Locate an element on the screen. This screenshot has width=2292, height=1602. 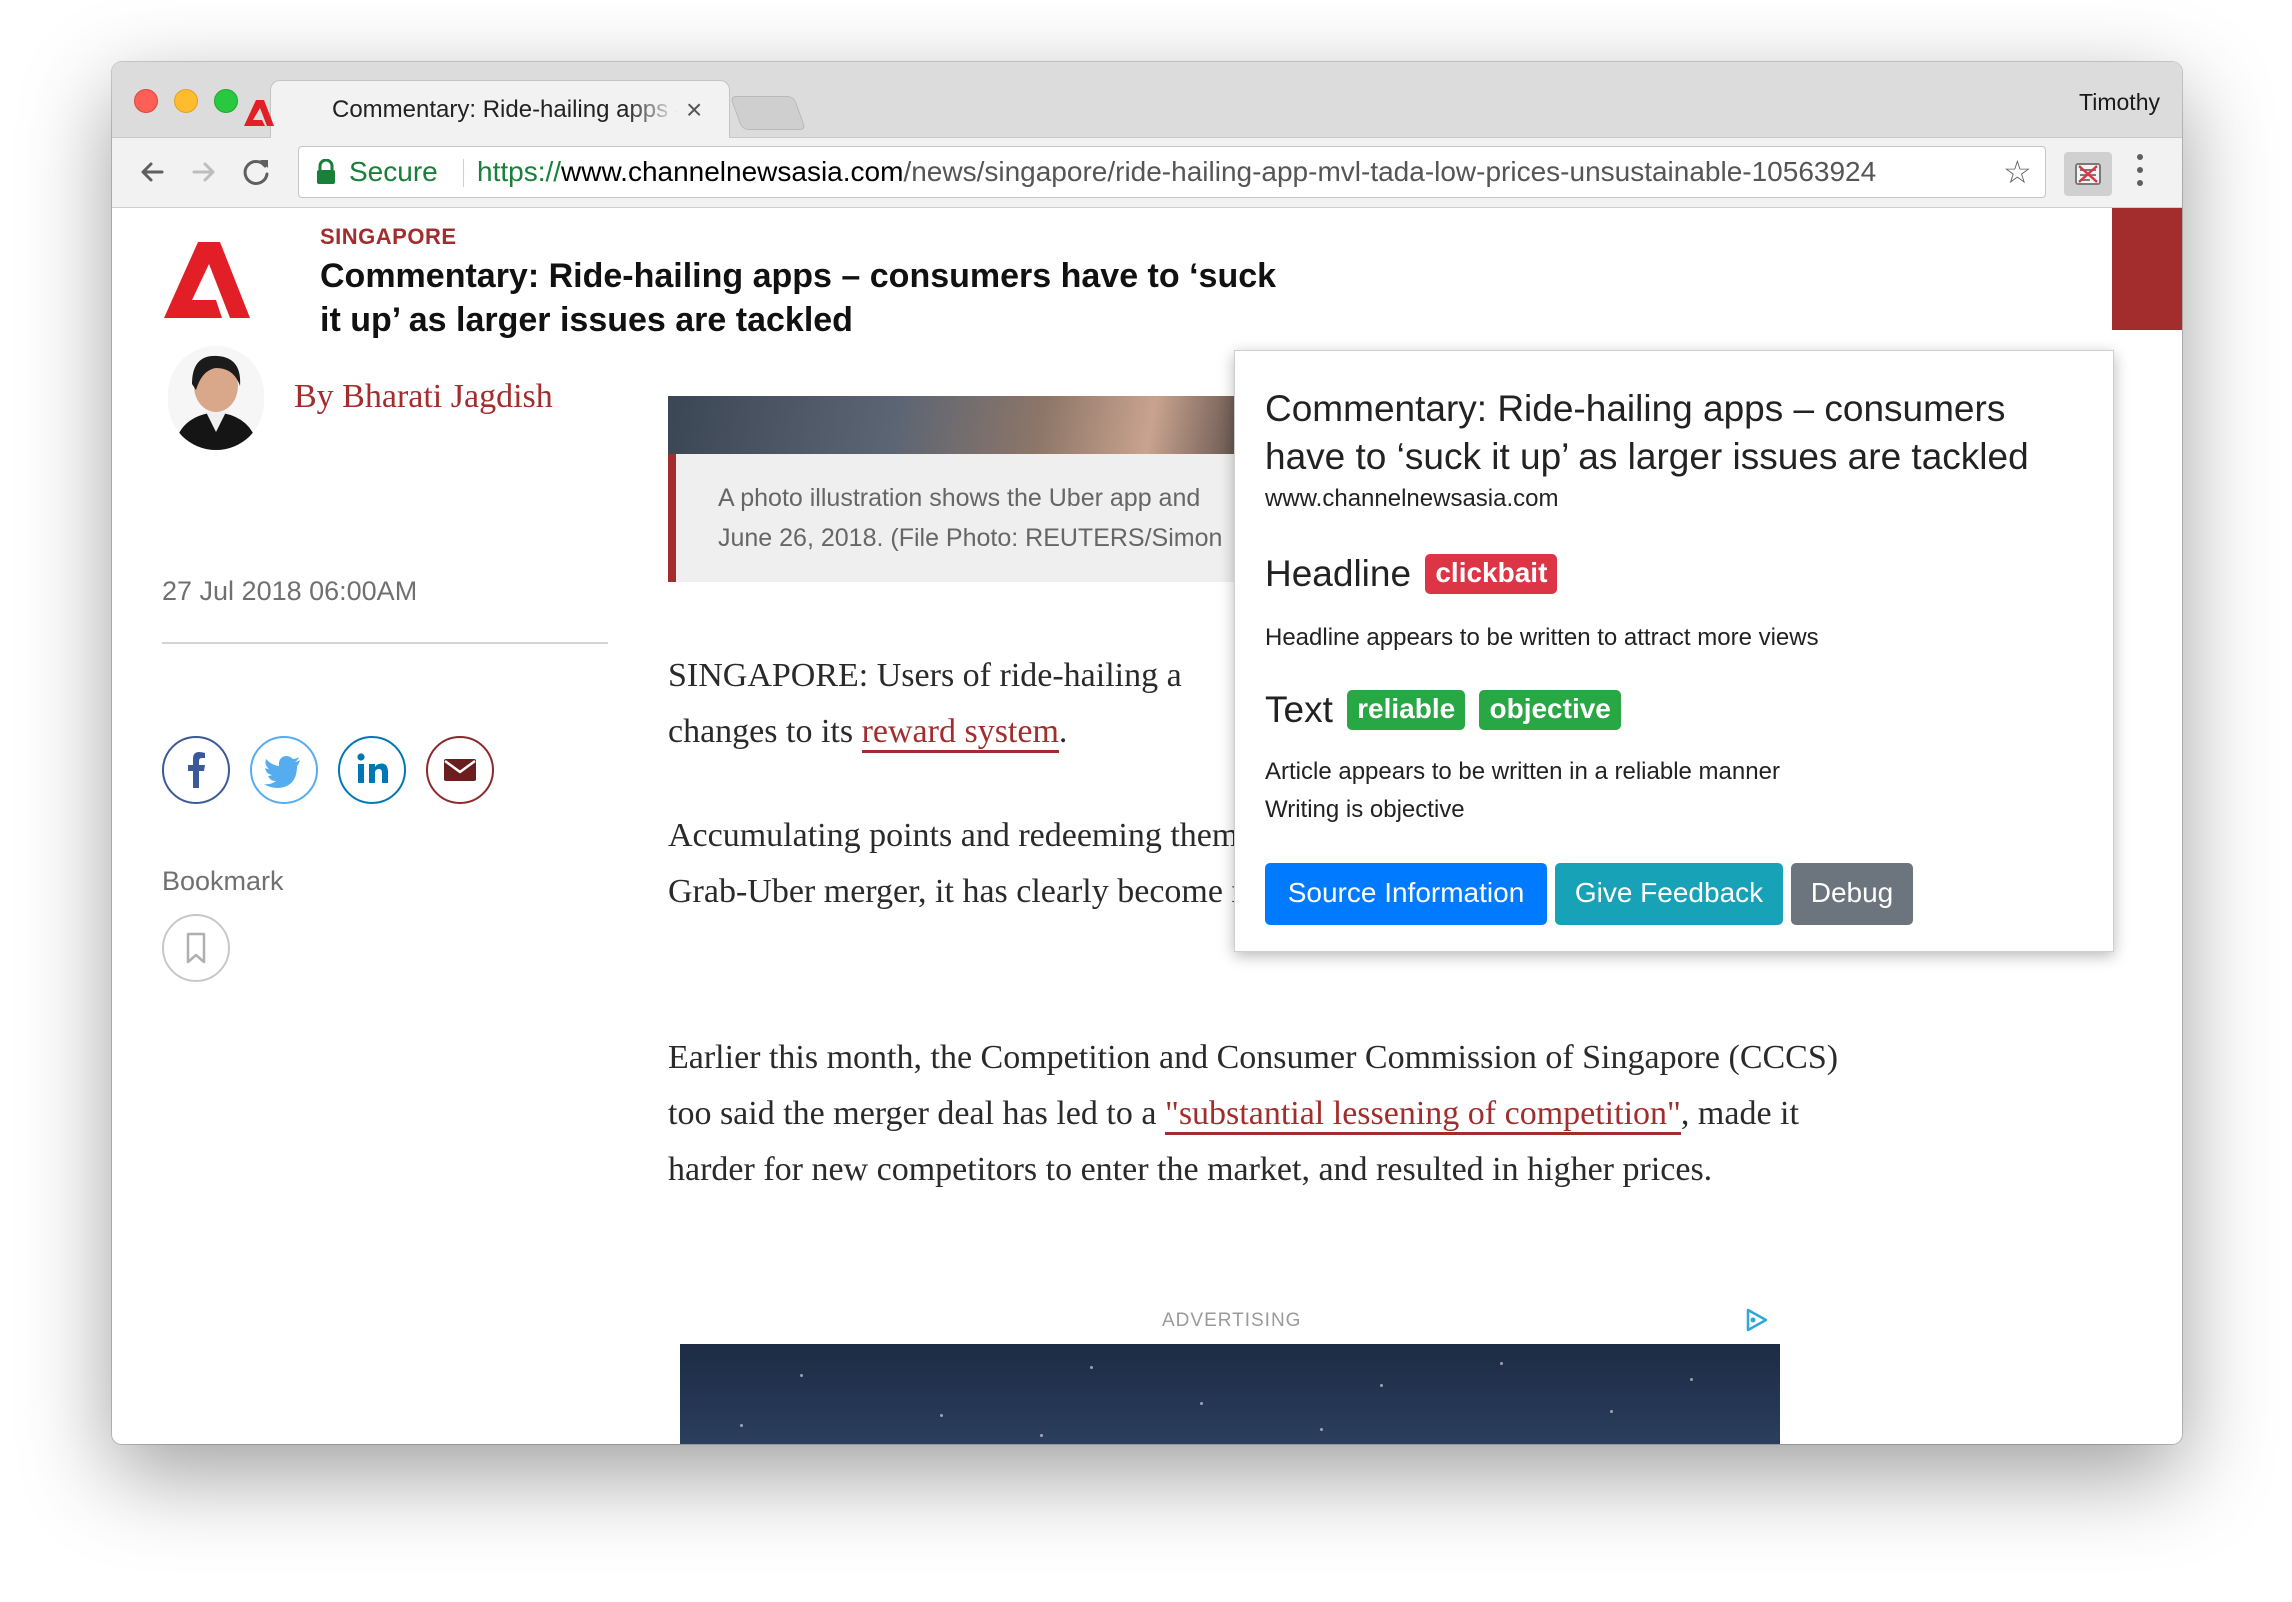
twitter-icon is located at coordinates (282, 772).